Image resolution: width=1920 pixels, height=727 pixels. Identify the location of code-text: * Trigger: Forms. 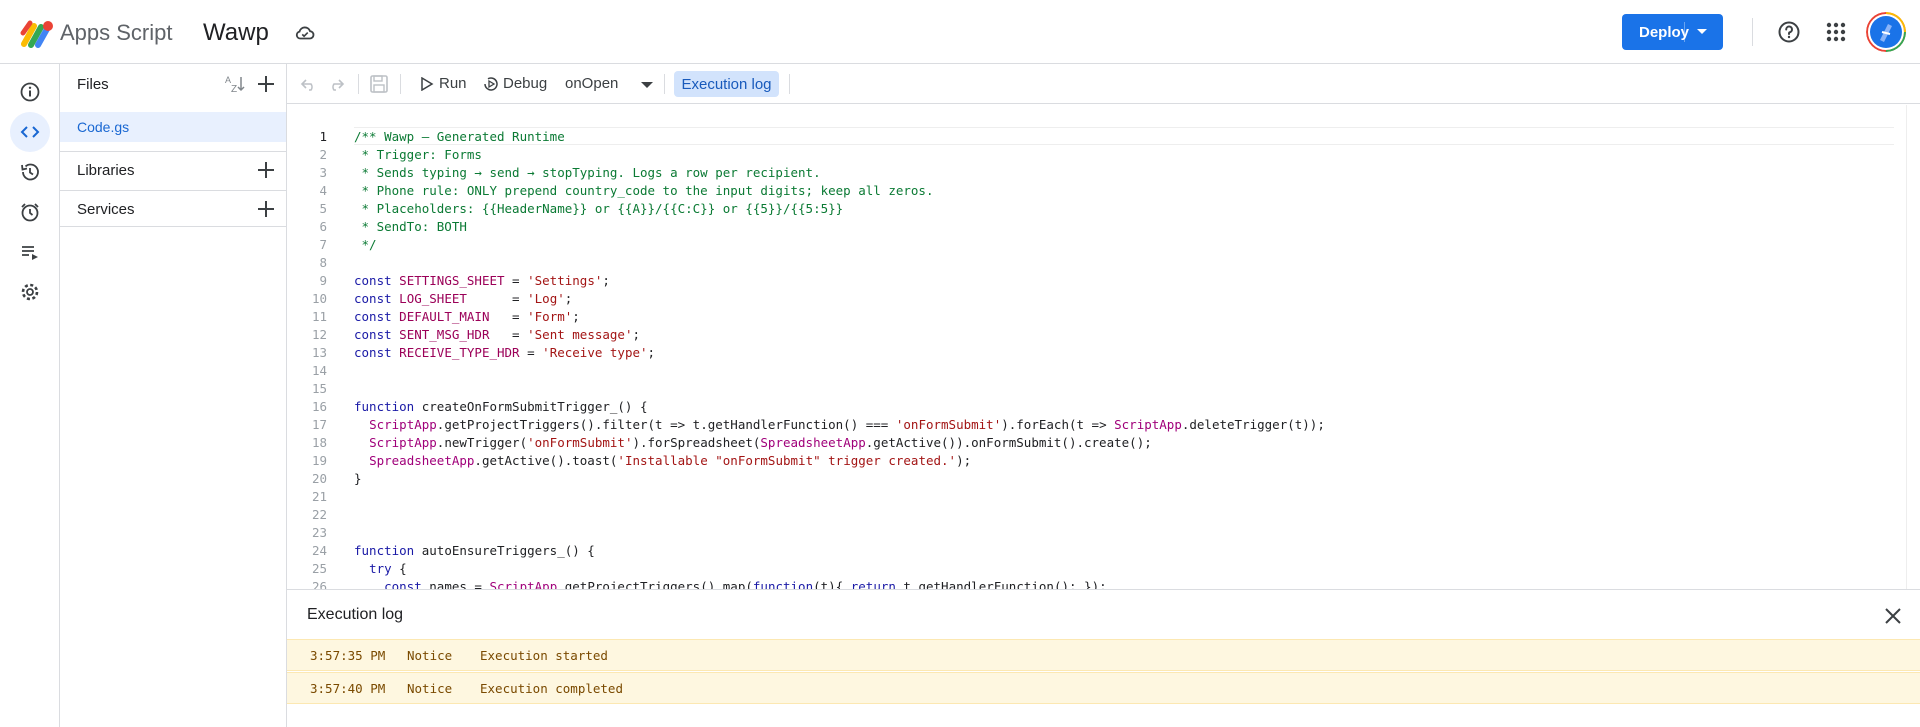
(418, 154).